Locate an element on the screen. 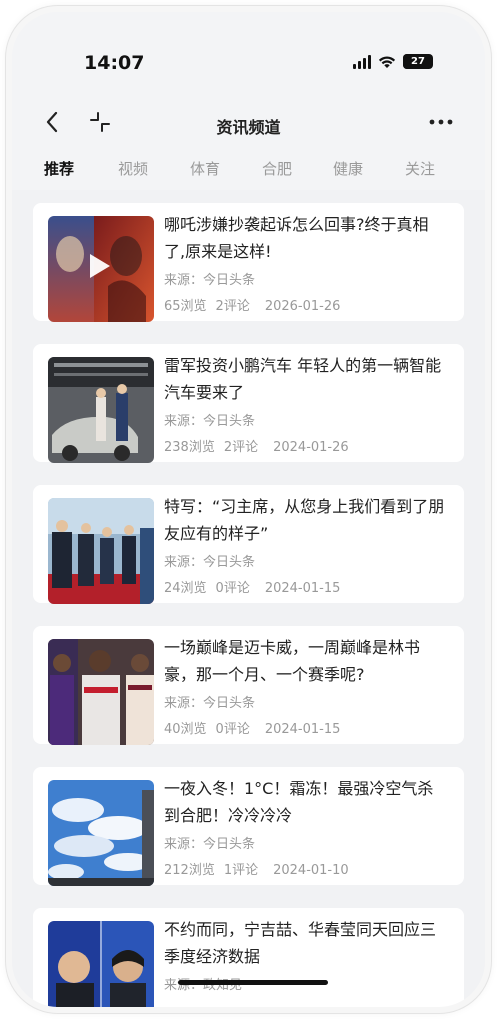 This screenshot has width=497, height=1019. back-button is located at coordinates (52, 122).